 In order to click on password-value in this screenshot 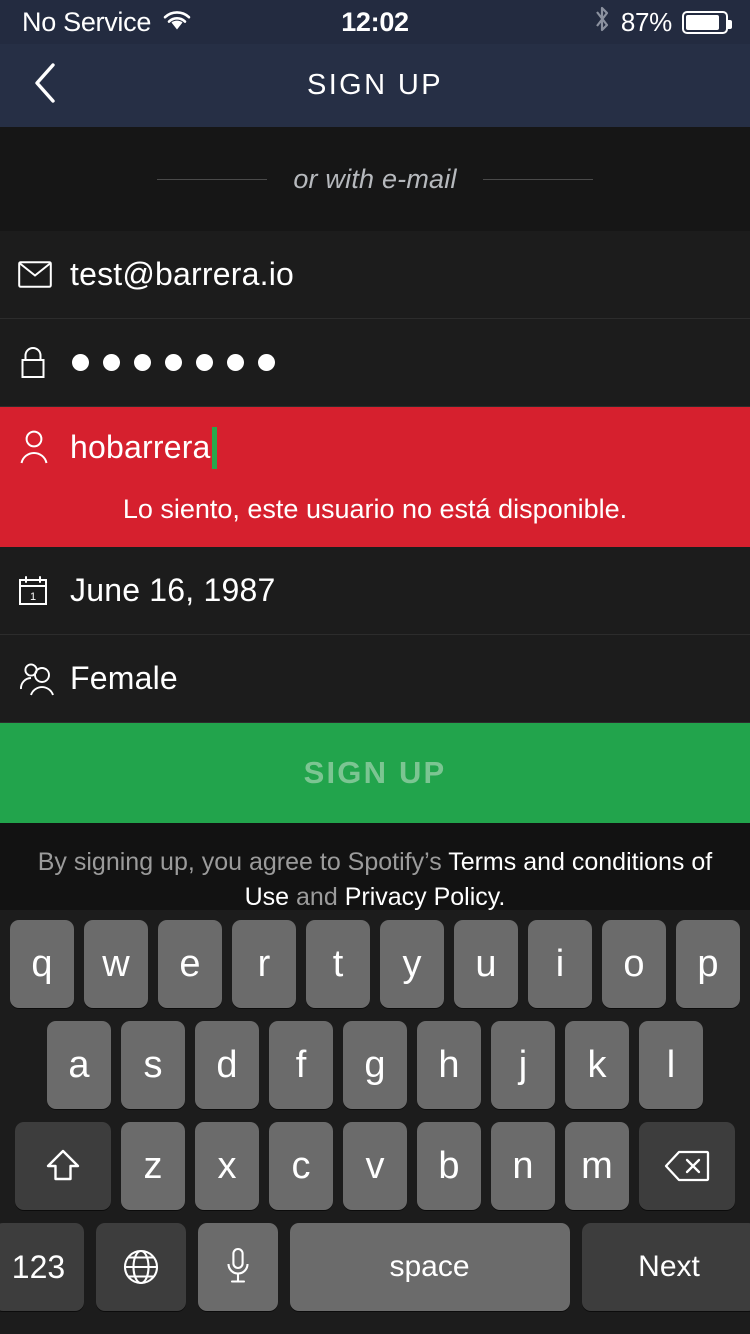, I will do `click(172, 362)`.